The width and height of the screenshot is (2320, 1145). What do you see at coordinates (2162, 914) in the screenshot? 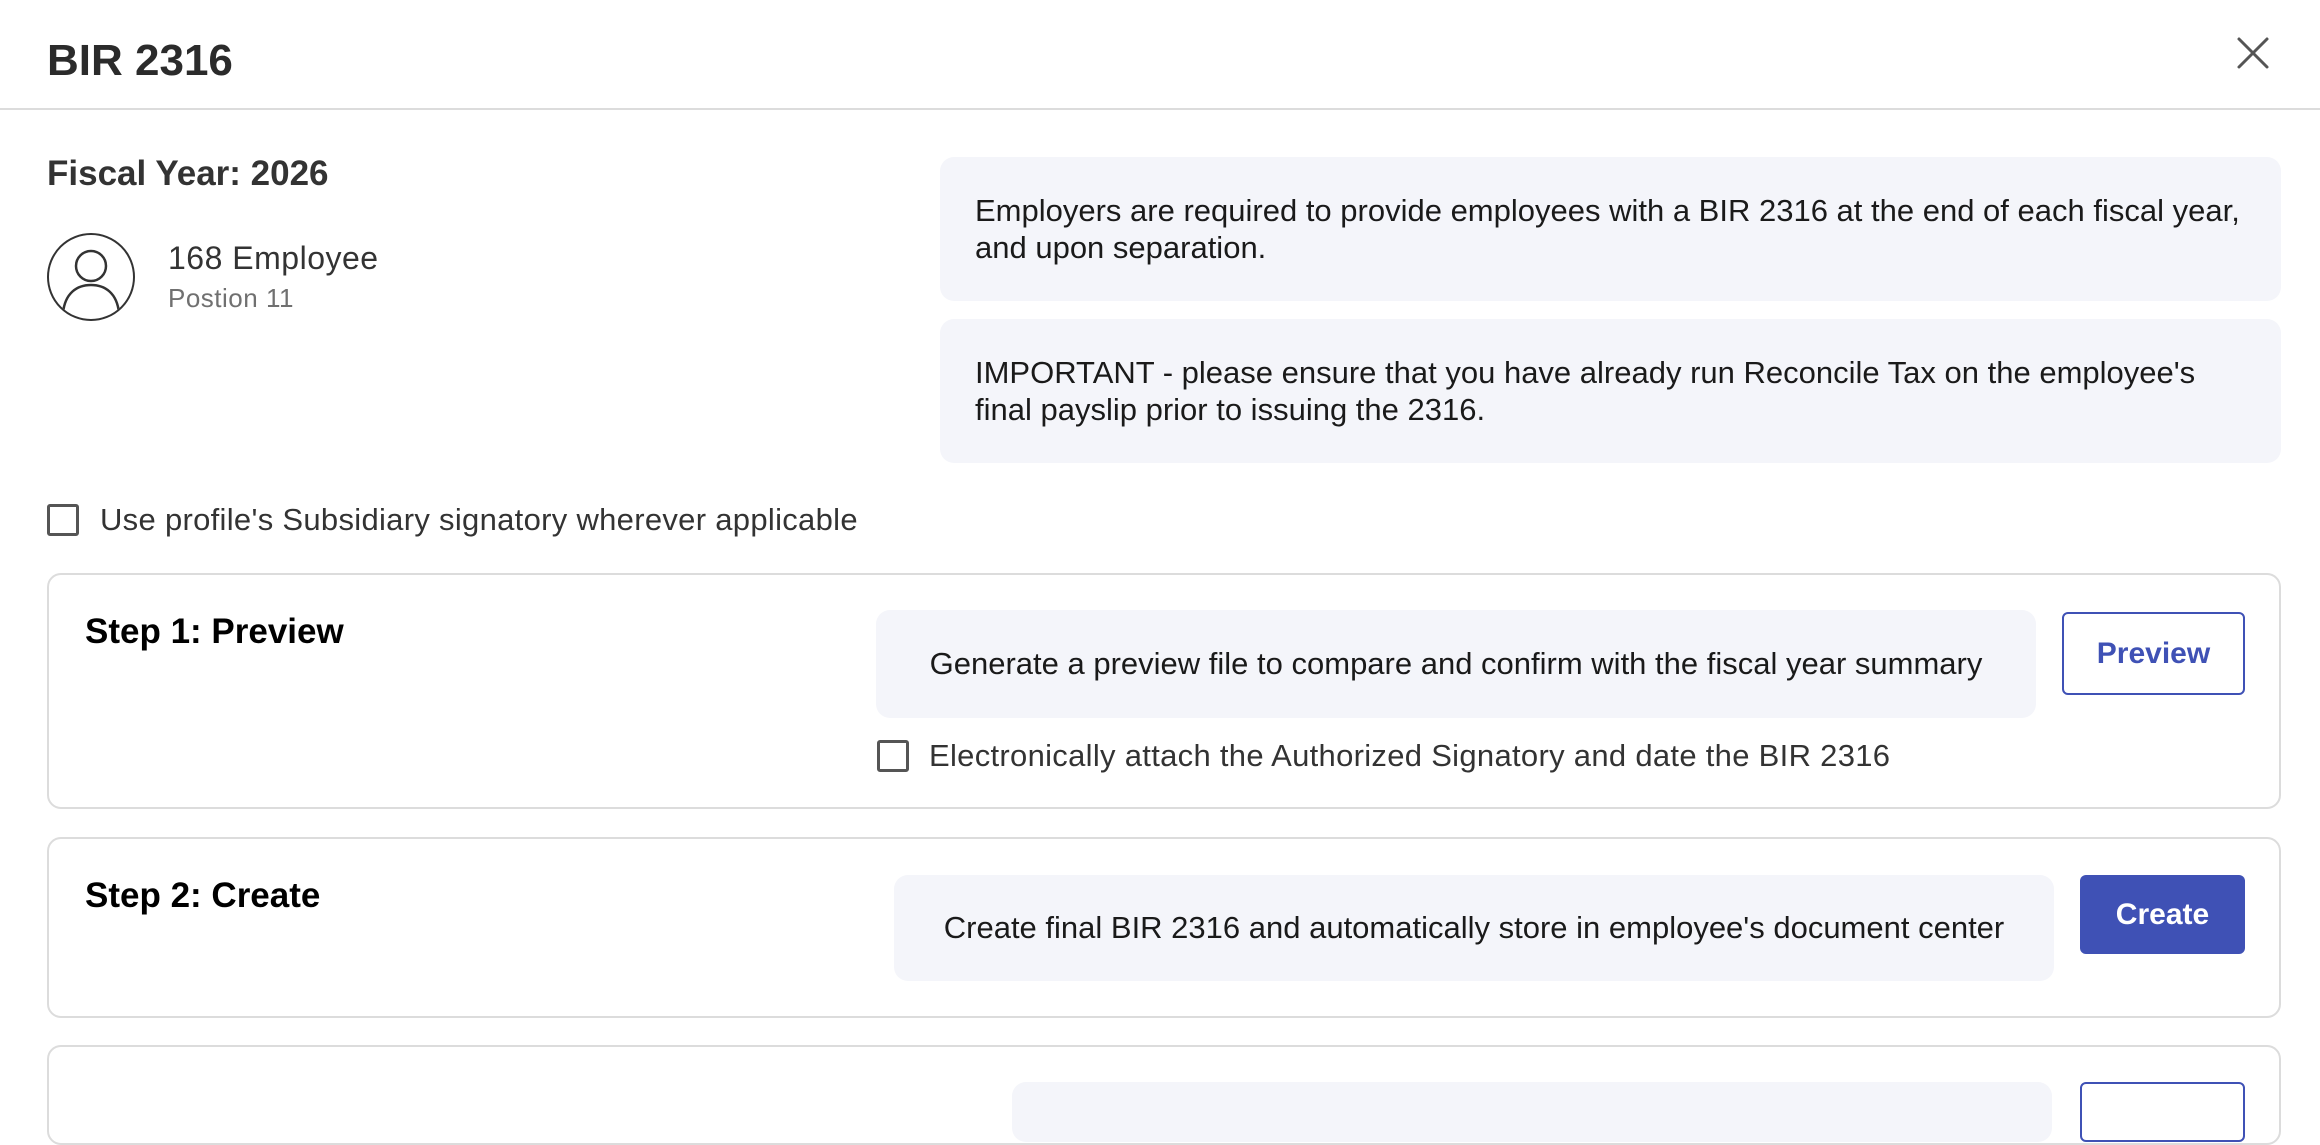
I see `create-button: Create` at bounding box center [2162, 914].